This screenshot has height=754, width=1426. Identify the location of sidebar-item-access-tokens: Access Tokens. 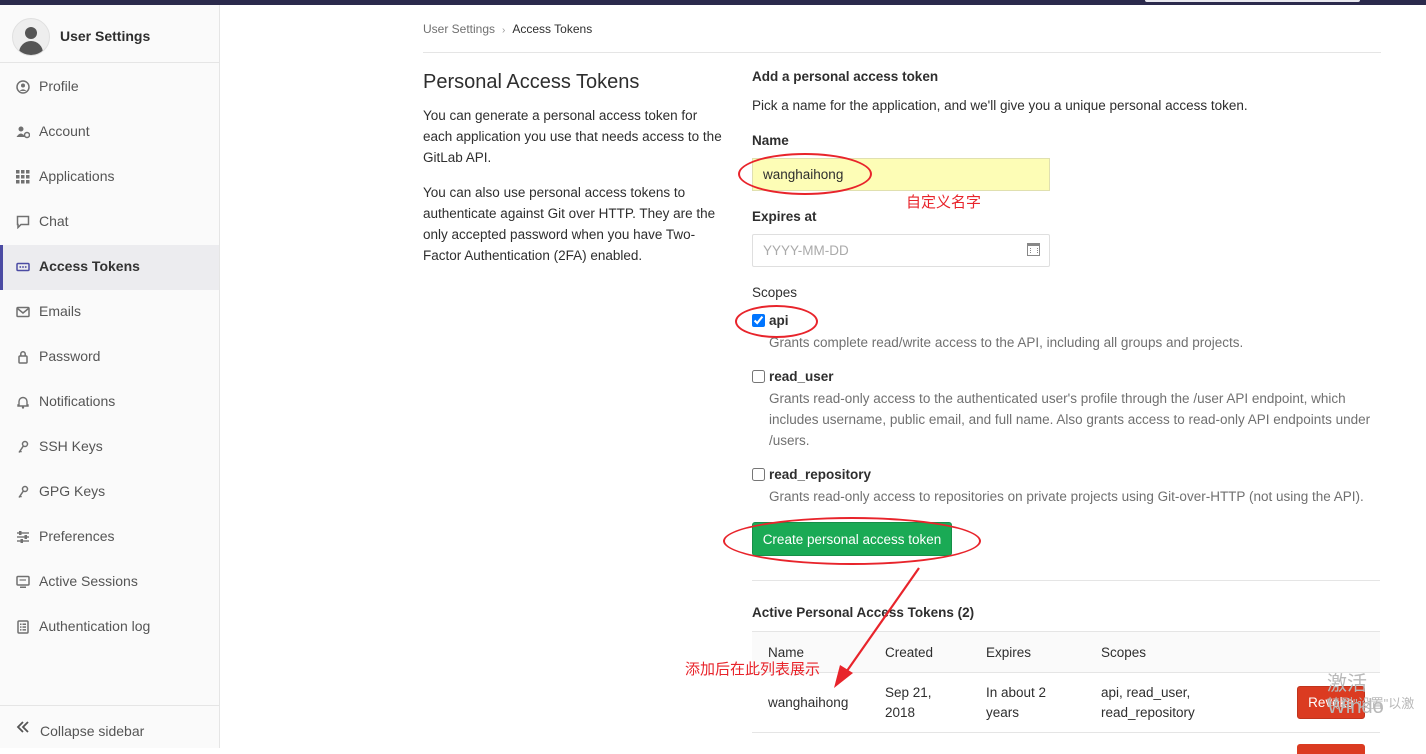
(109, 267).